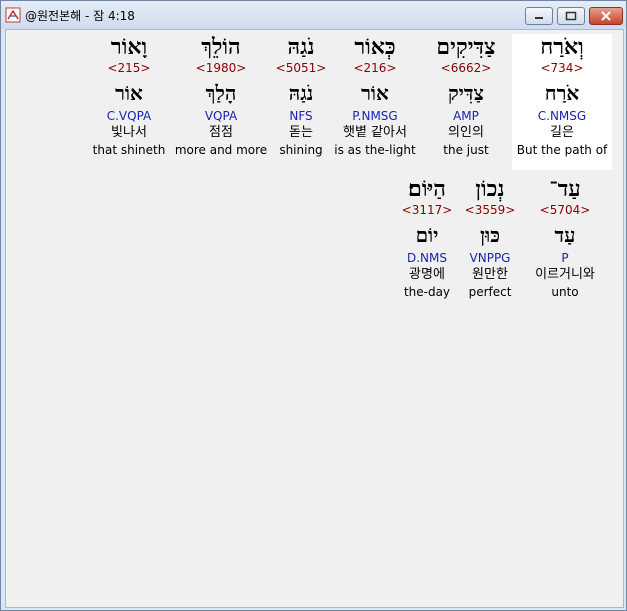 Image resolution: width=627 pixels, height=611 pixels. I want to click on hebrew-word: וְאֹרַח, so click(562, 47).